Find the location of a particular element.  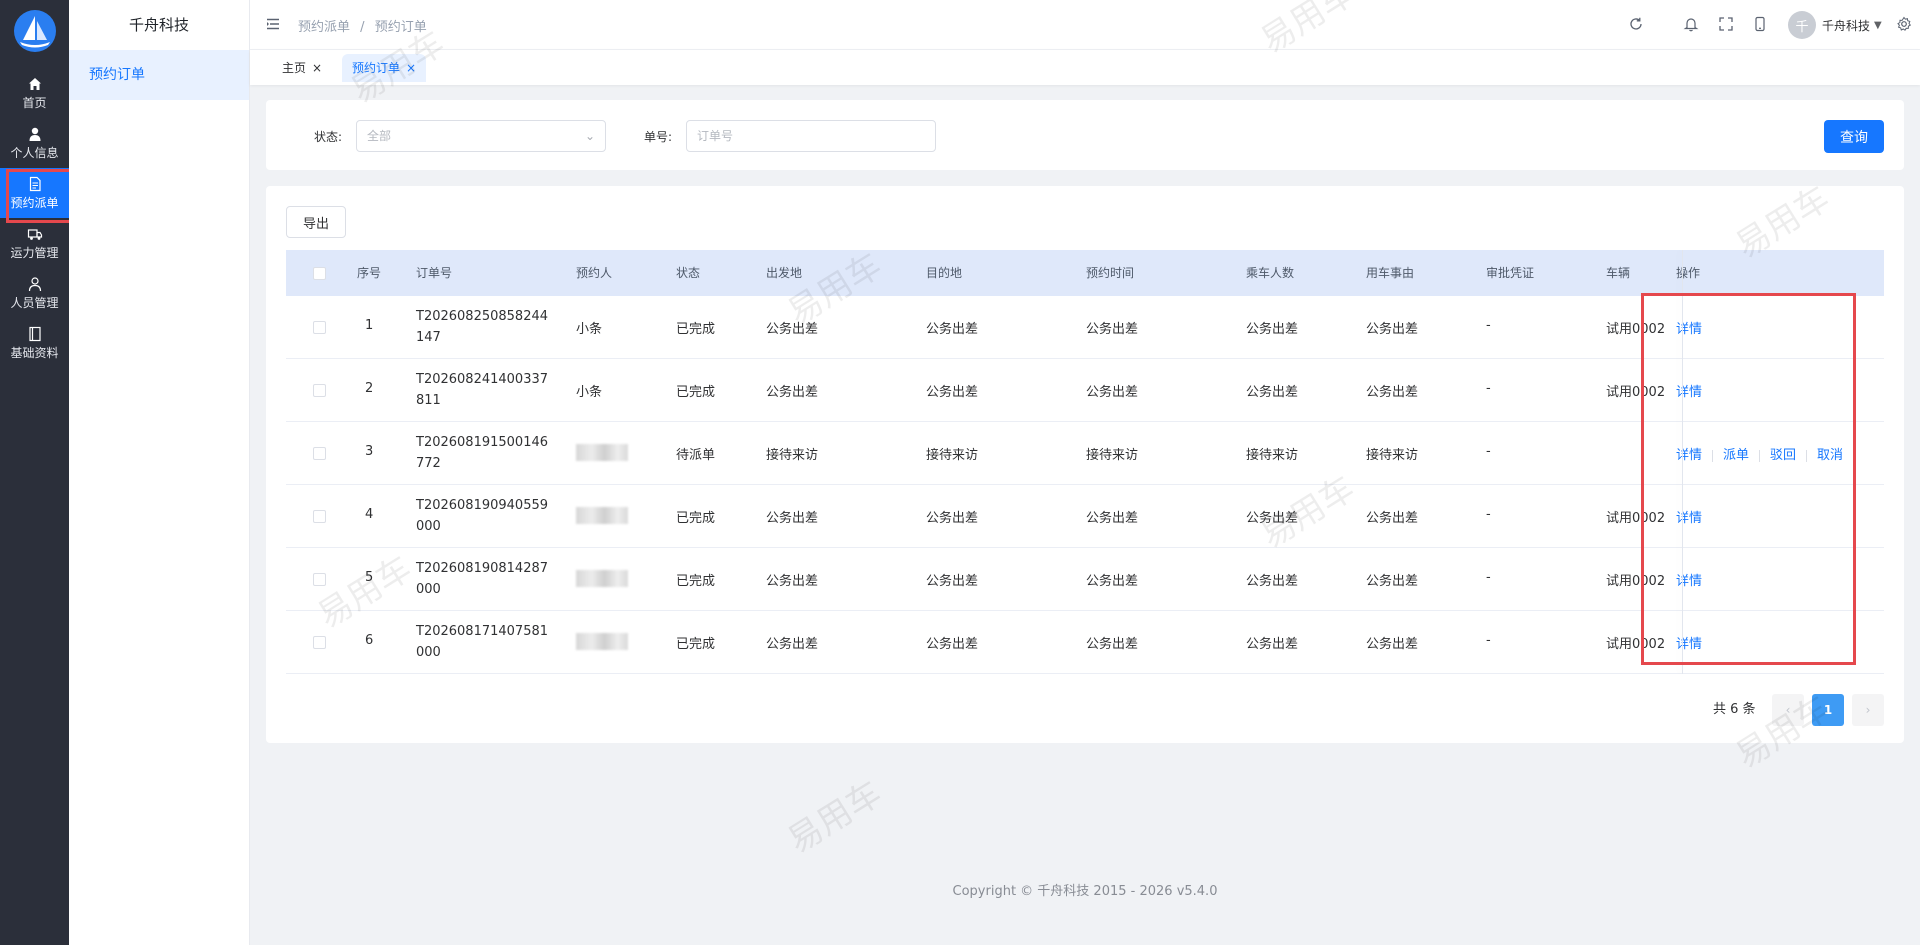

status-select-value: 全部 is located at coordinates (379, 136).